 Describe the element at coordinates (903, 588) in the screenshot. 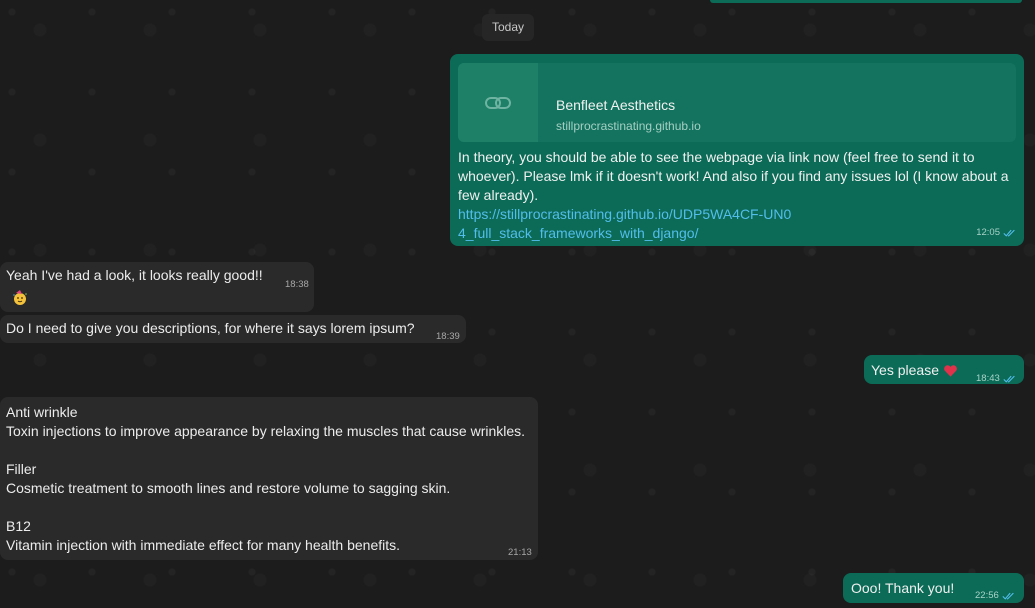

I see `message-text: Ooo! Thank you!` at that location.